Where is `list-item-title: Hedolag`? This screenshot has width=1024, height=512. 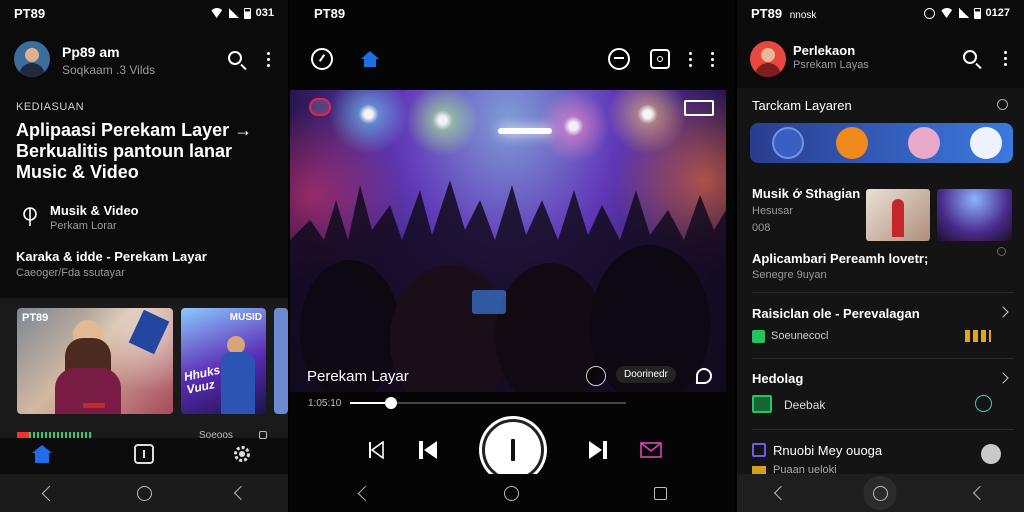
list-item-title: Hedolag is located at coordinates (777, 378).